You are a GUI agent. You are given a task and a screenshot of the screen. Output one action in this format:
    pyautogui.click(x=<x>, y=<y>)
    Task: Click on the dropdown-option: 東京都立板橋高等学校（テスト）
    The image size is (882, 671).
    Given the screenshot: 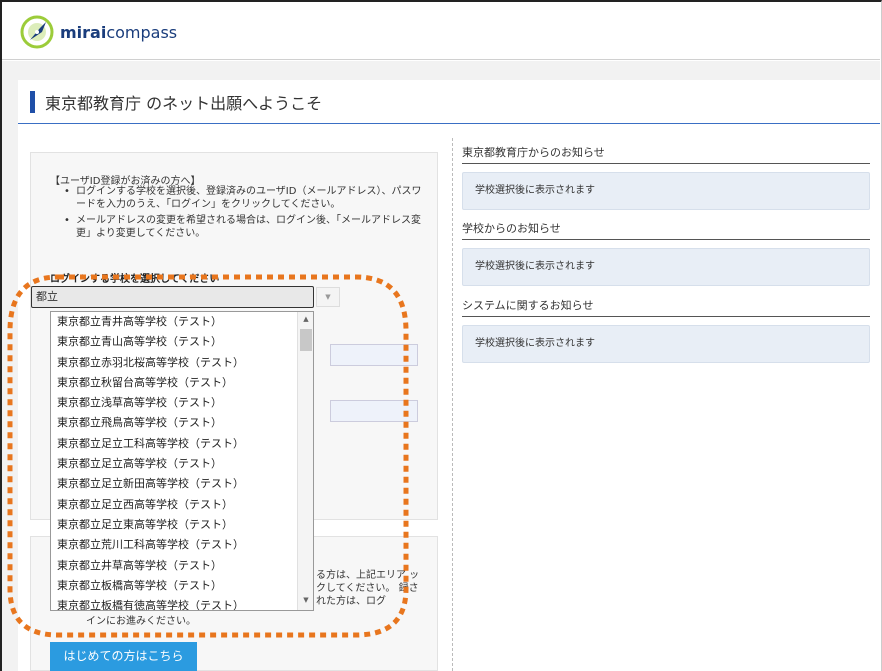 What is the action you would take?
    pyautogui.click(x=182, y=586)
    